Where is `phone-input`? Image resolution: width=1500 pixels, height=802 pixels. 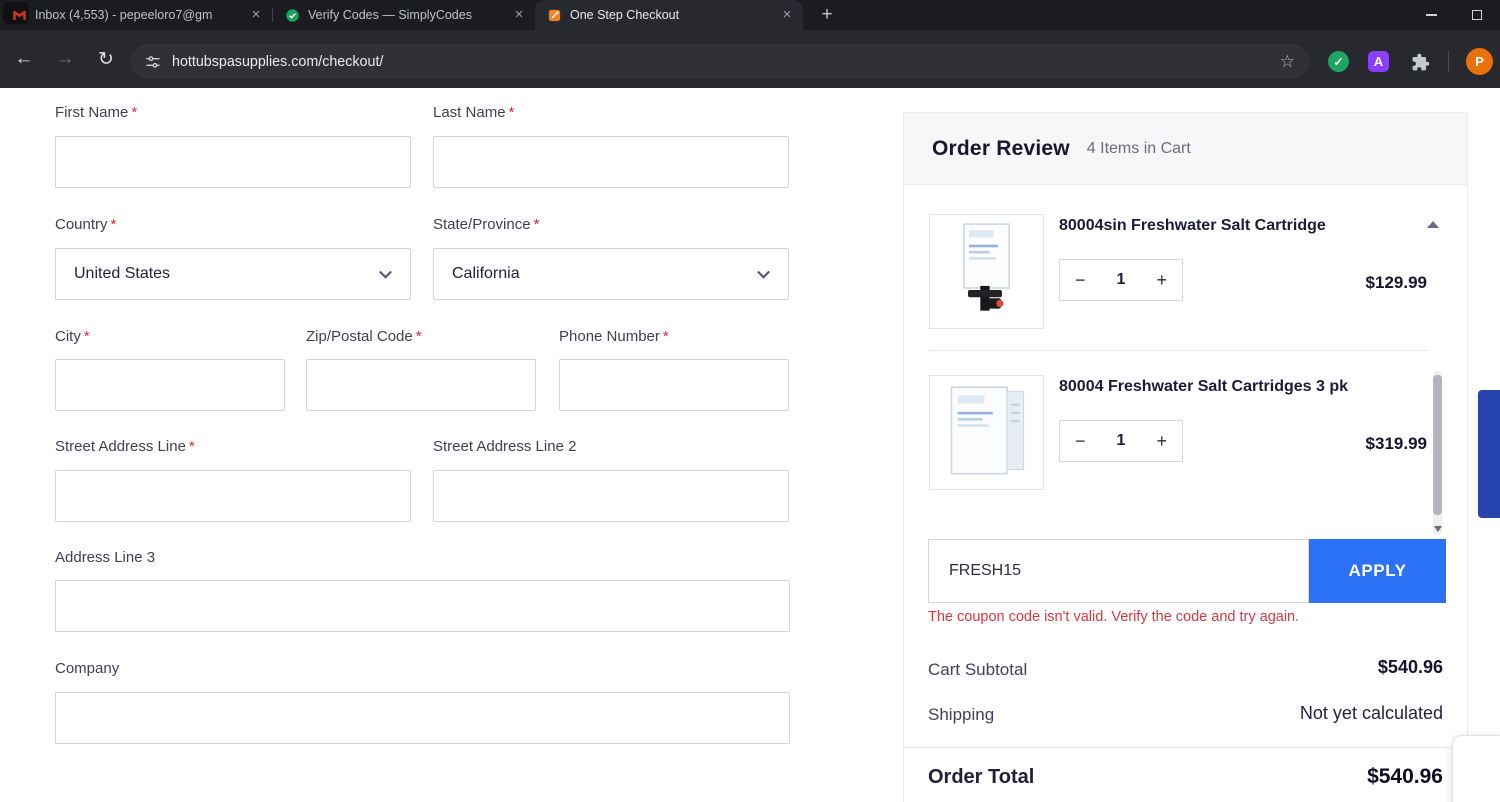 phone-input is located at coordinates (674, 385).